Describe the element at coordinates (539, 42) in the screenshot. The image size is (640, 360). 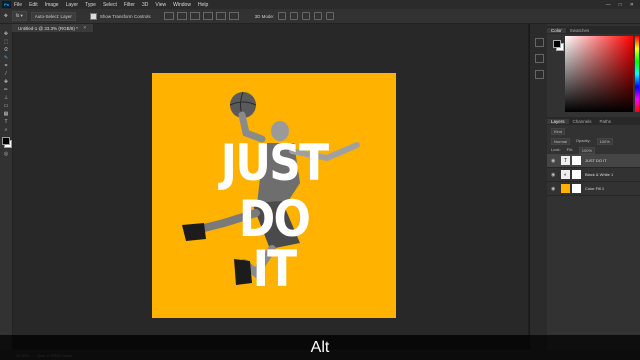
I see `history-panel-icon` at that location.